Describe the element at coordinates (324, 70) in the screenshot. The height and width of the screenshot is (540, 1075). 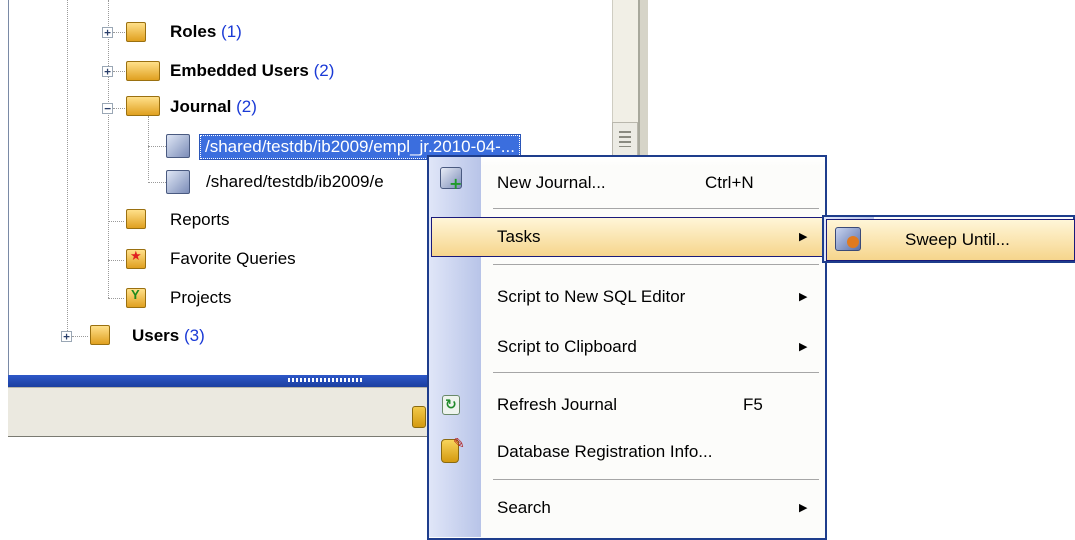
I see `embedded-users-count: (2)` at that location.